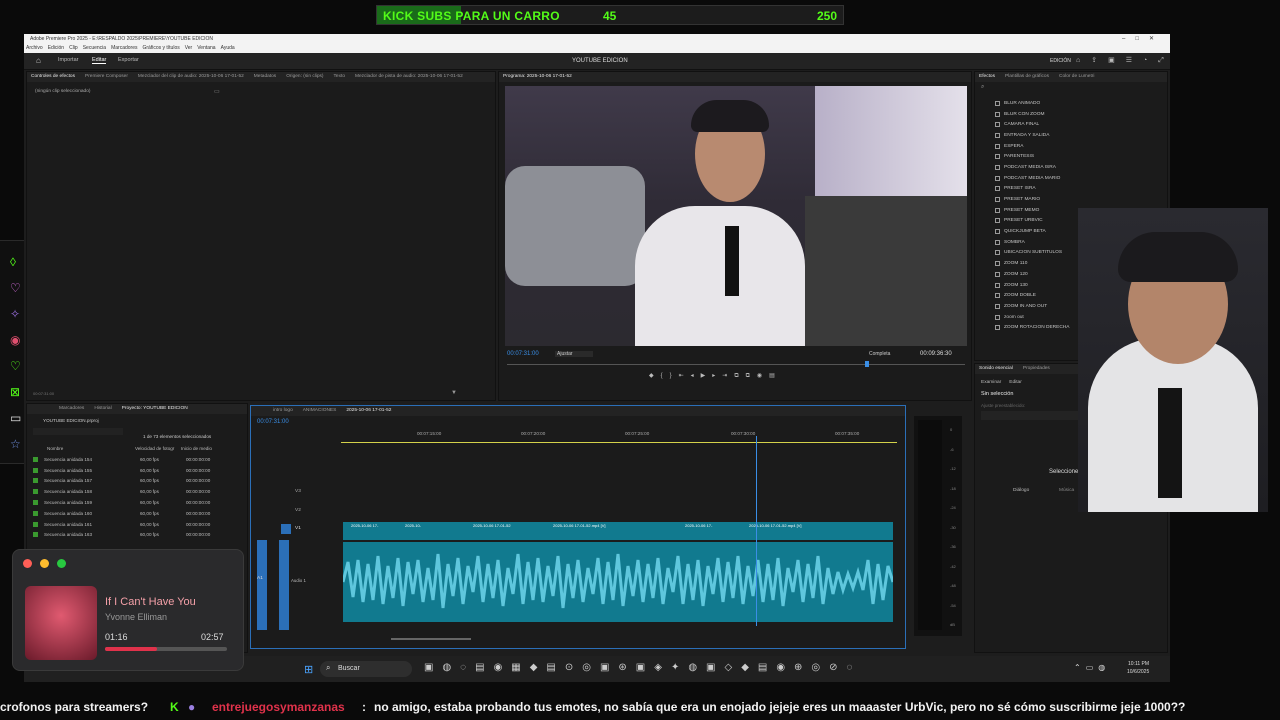 The height and width of the screenshot is (720, 1280). What do you see at coordinates (44, 563) in the screenshot?
I see `minimize-dot-icon` at bounding box center [44, 563].